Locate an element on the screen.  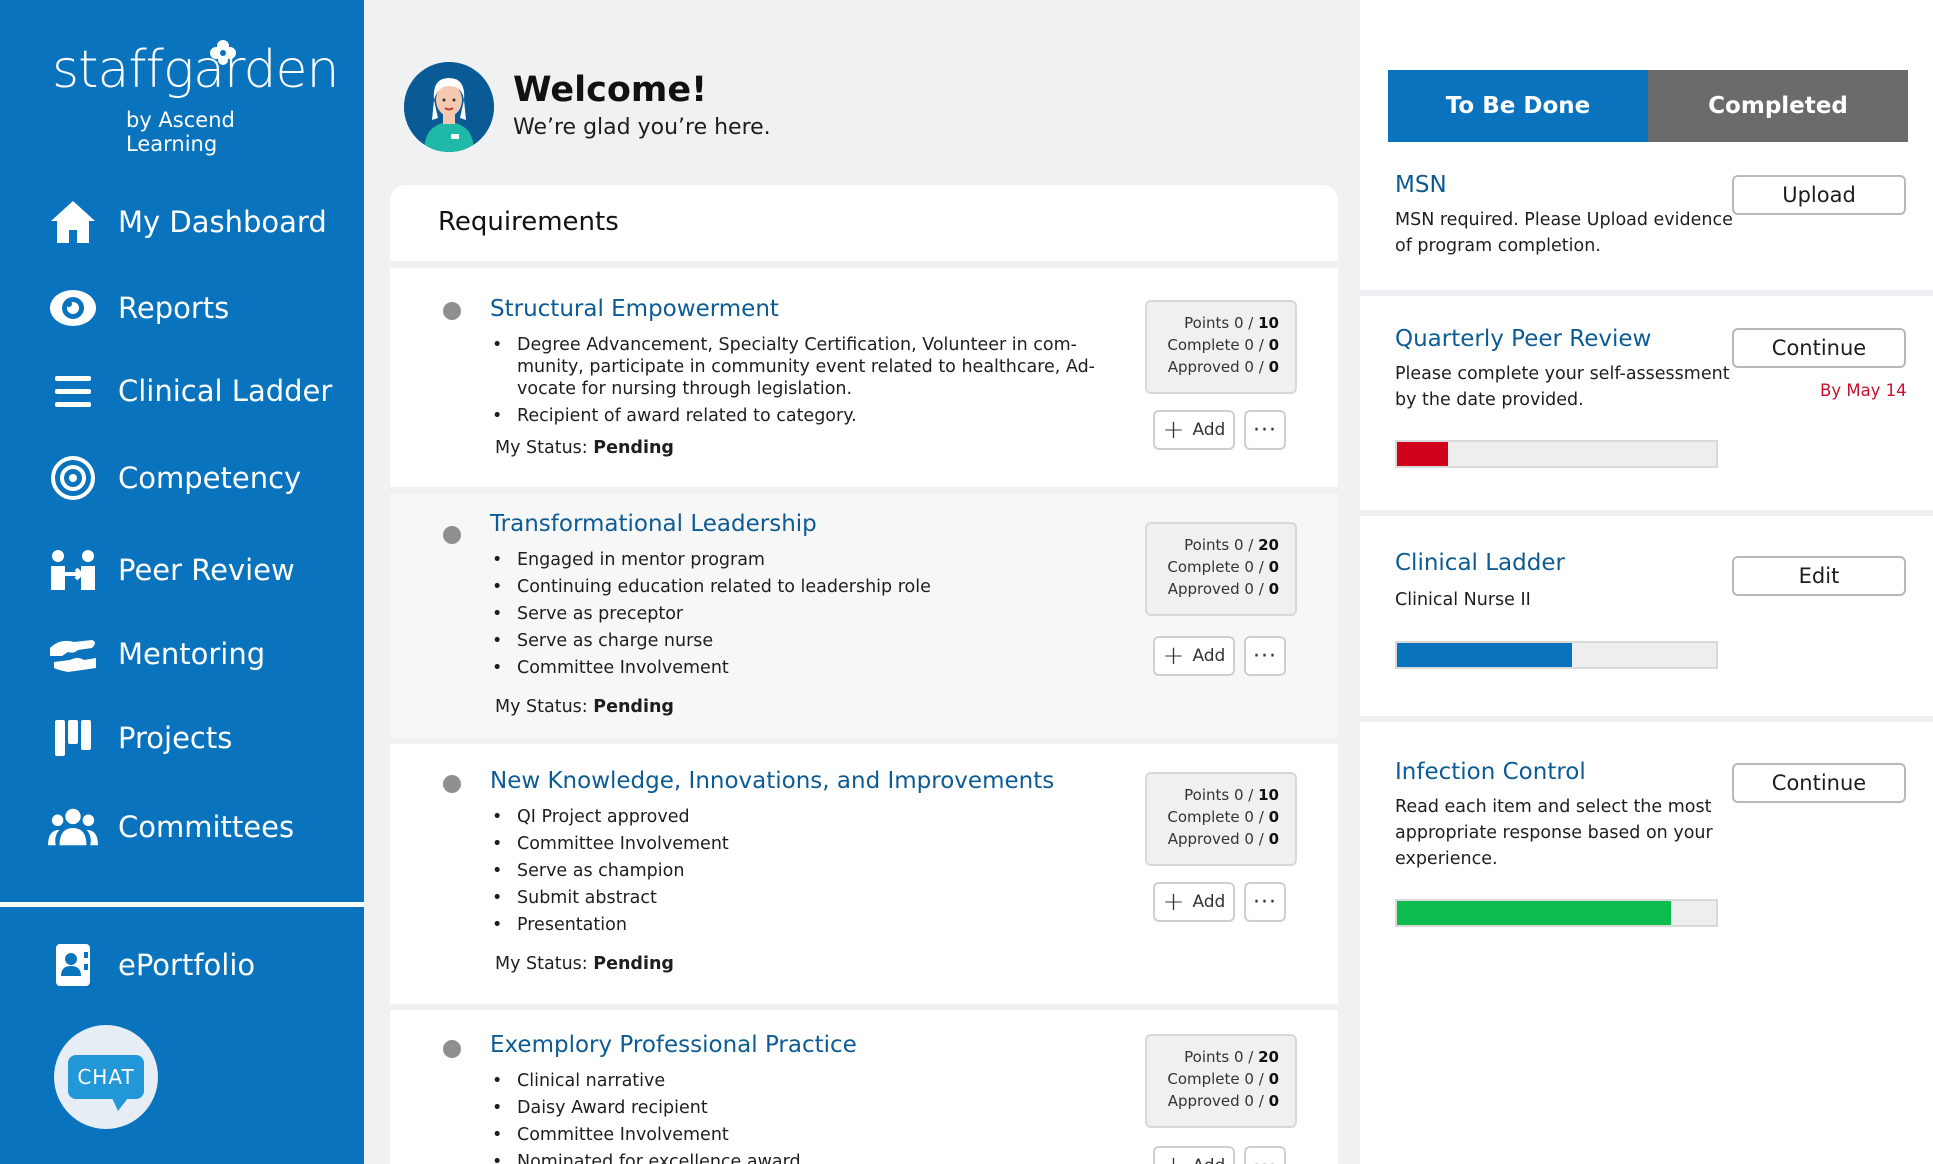
nav-reports: Reports is located at coordinates (198, 308).